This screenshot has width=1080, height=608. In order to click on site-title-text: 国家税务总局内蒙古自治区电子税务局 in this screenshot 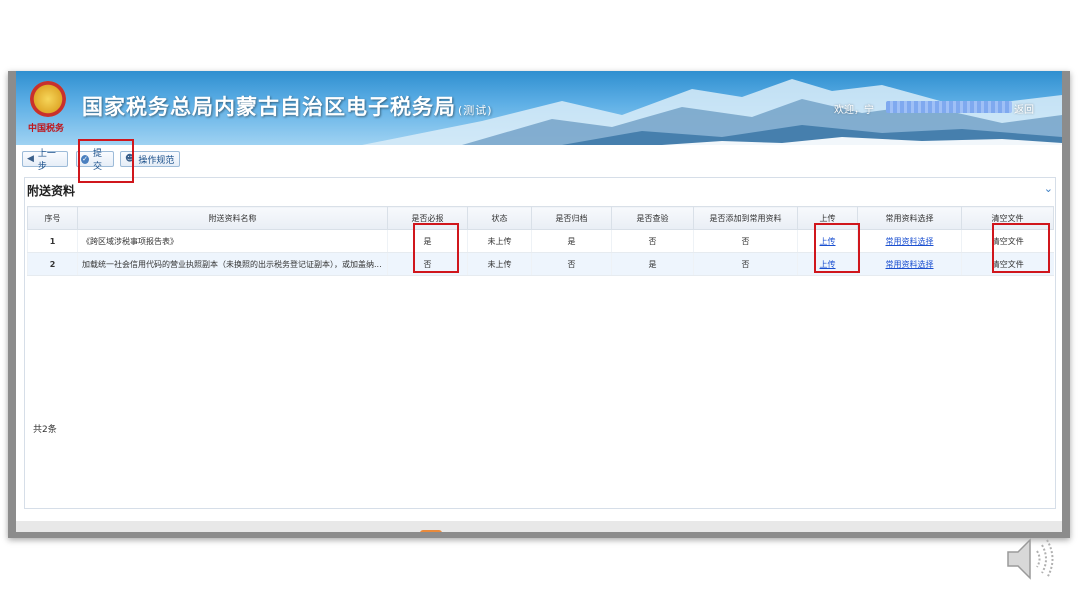, I will do `click(269, 107)`.